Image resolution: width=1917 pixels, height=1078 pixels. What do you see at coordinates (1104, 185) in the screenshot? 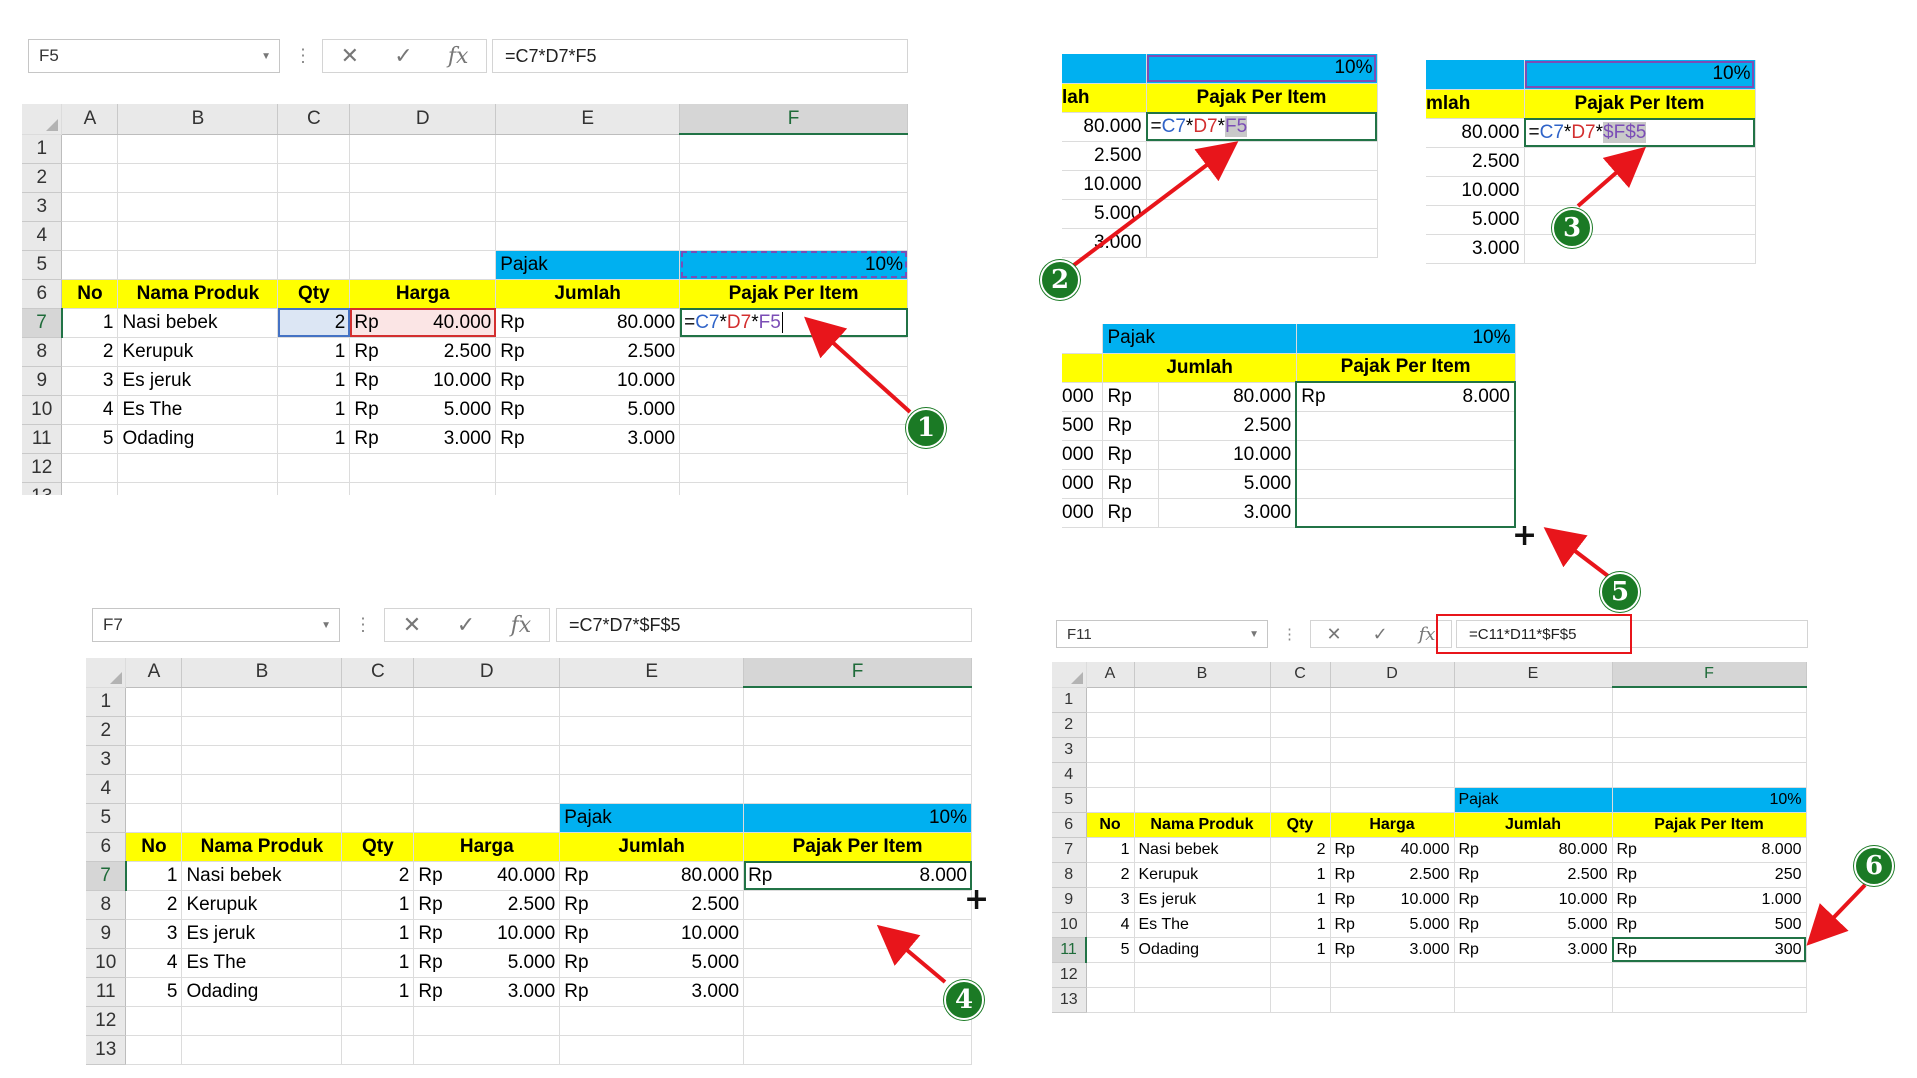
I see `jumlah-value: 10.000` at bounding box center [1104, 185].